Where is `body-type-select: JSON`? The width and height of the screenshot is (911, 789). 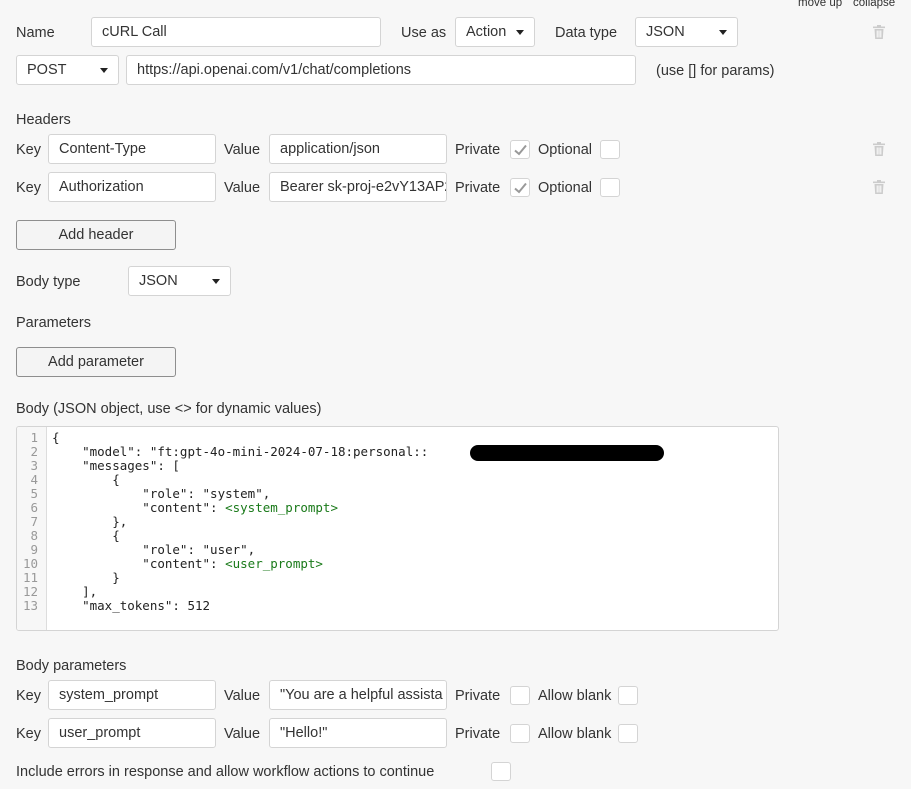 body-type-select: JSON is located at coordinates (179, 281).